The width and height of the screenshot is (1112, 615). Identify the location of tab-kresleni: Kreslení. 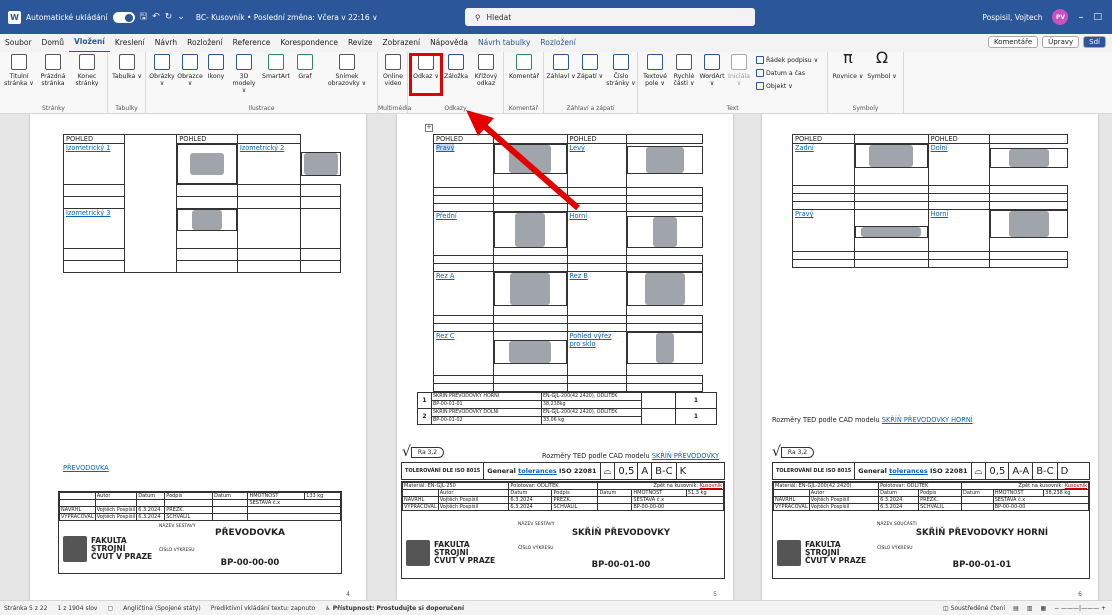
(130, 43).